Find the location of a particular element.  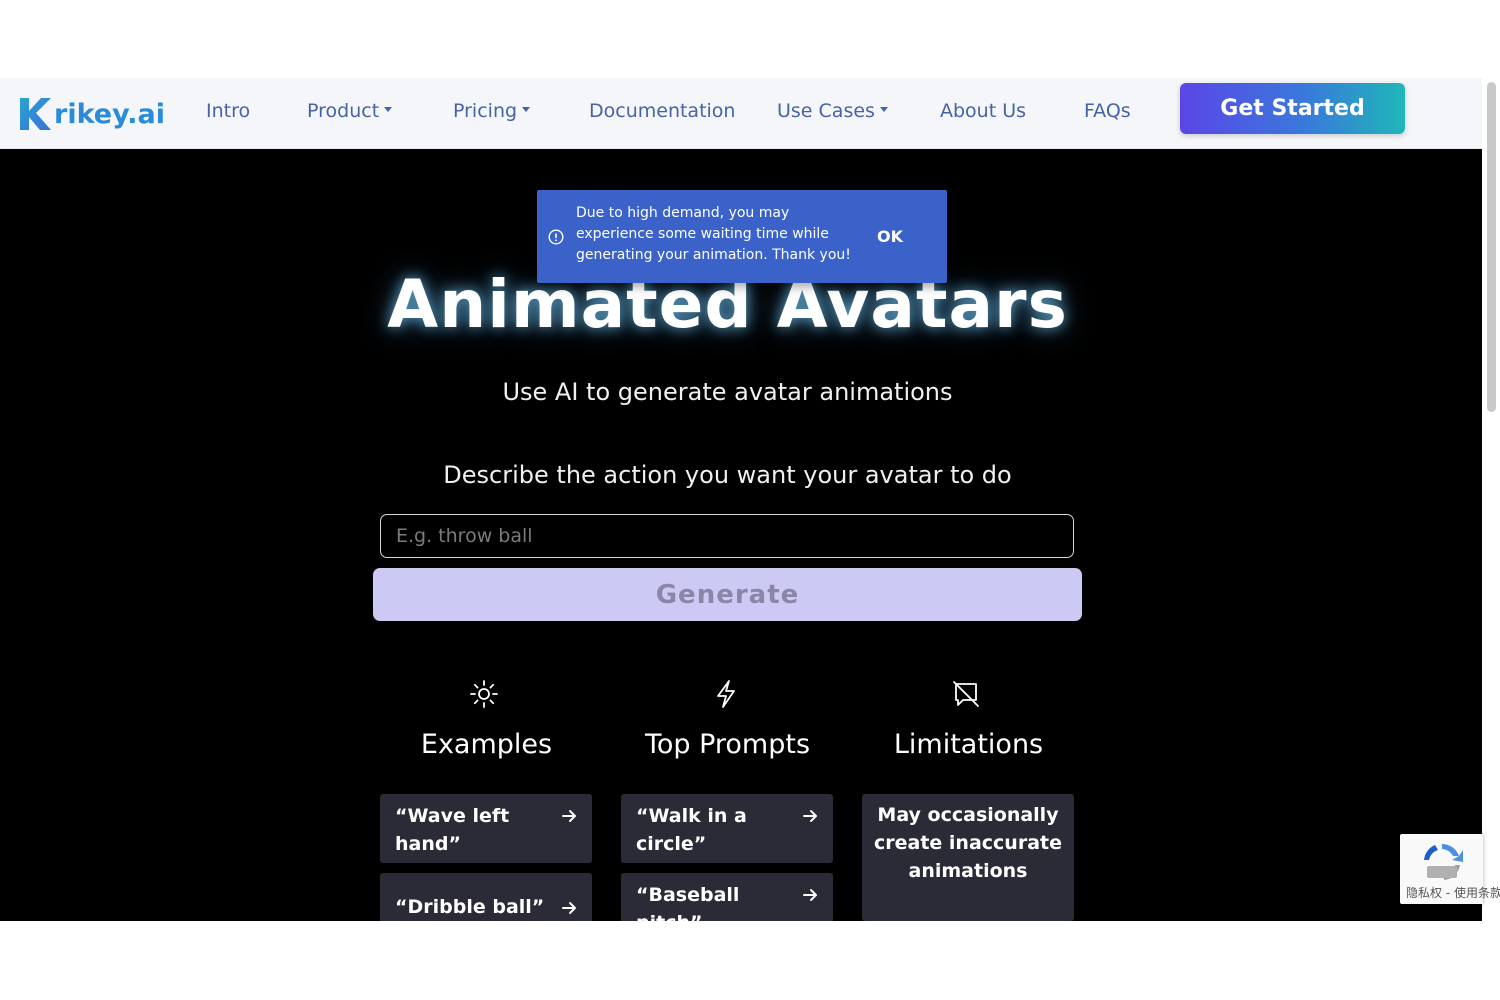

nav-use-cases-label: Use Cases is located at coordinates (826, 111).